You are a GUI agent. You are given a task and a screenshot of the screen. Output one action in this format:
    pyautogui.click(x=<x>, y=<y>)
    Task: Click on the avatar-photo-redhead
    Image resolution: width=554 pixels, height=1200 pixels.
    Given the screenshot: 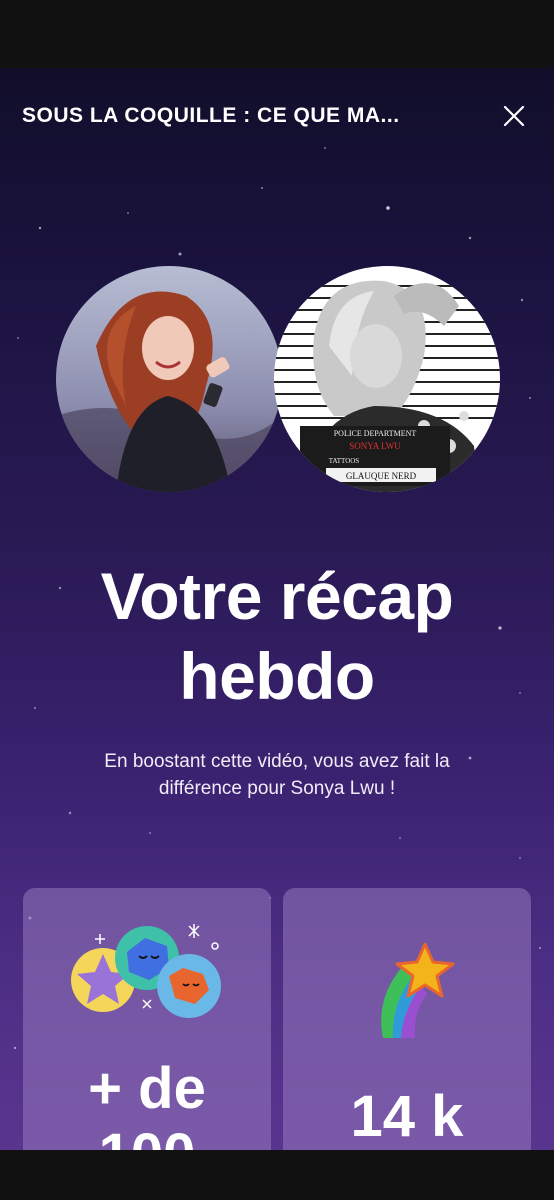 What is the action you would take?
    pyautogui.click(x=169, y=379)
    